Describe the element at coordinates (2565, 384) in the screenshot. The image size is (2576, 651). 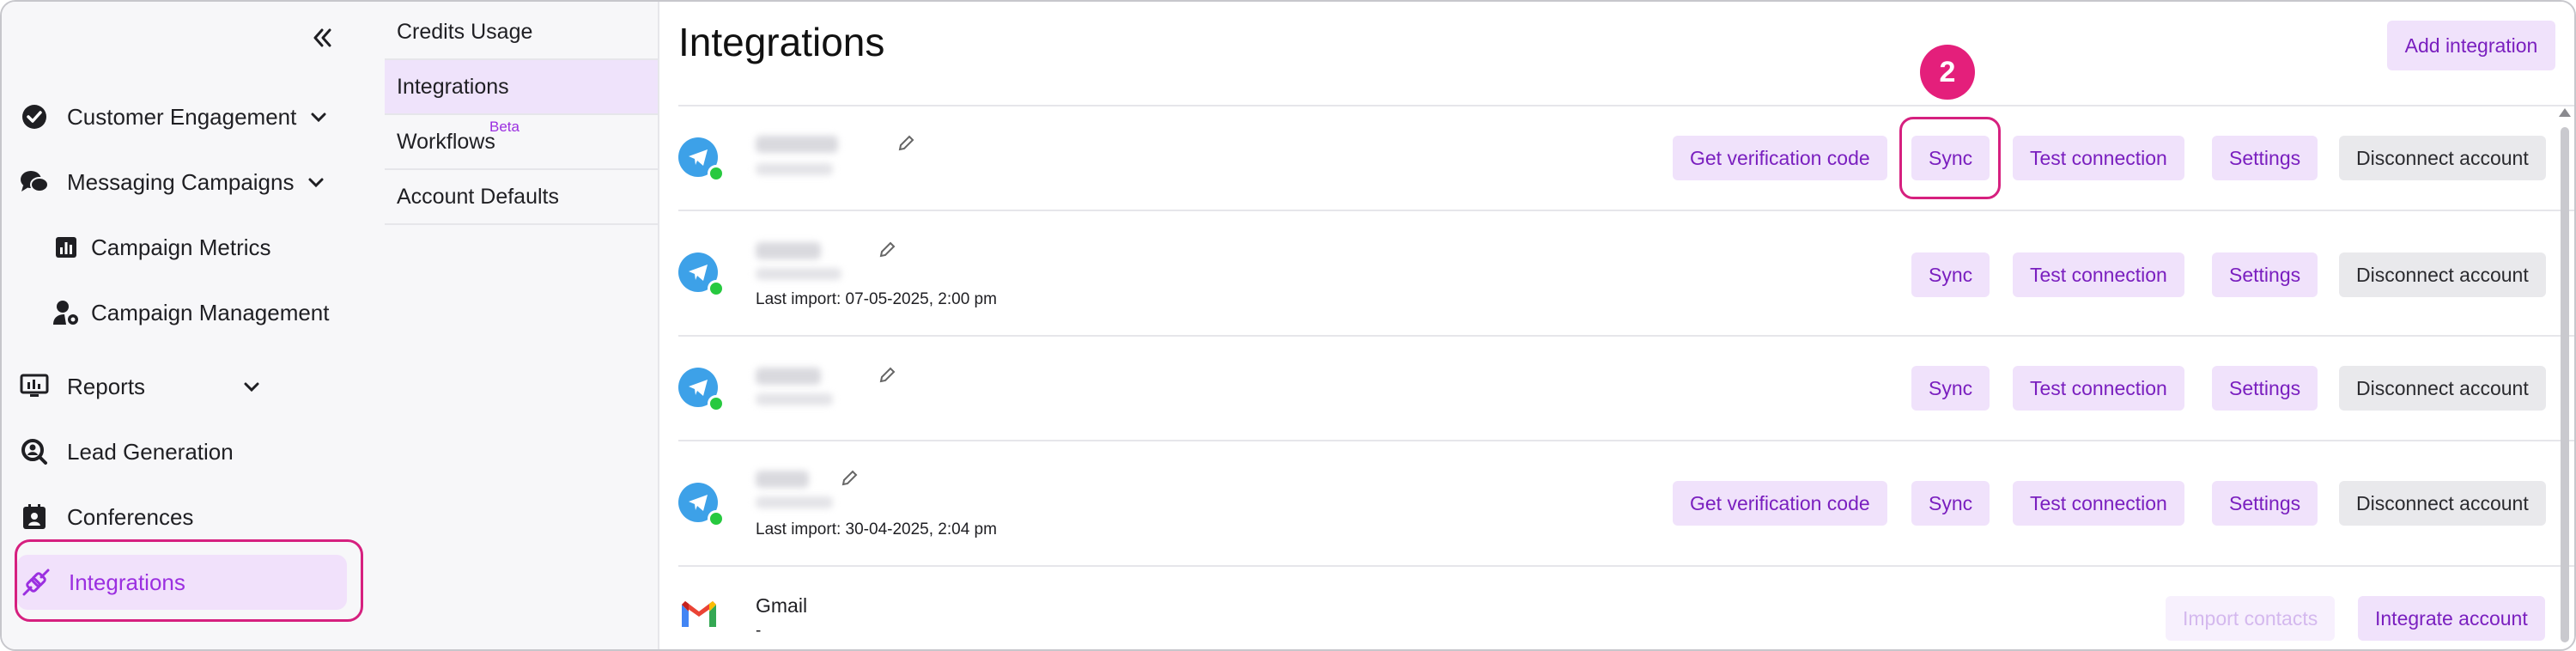
I see `scroll-thumb` at that location.